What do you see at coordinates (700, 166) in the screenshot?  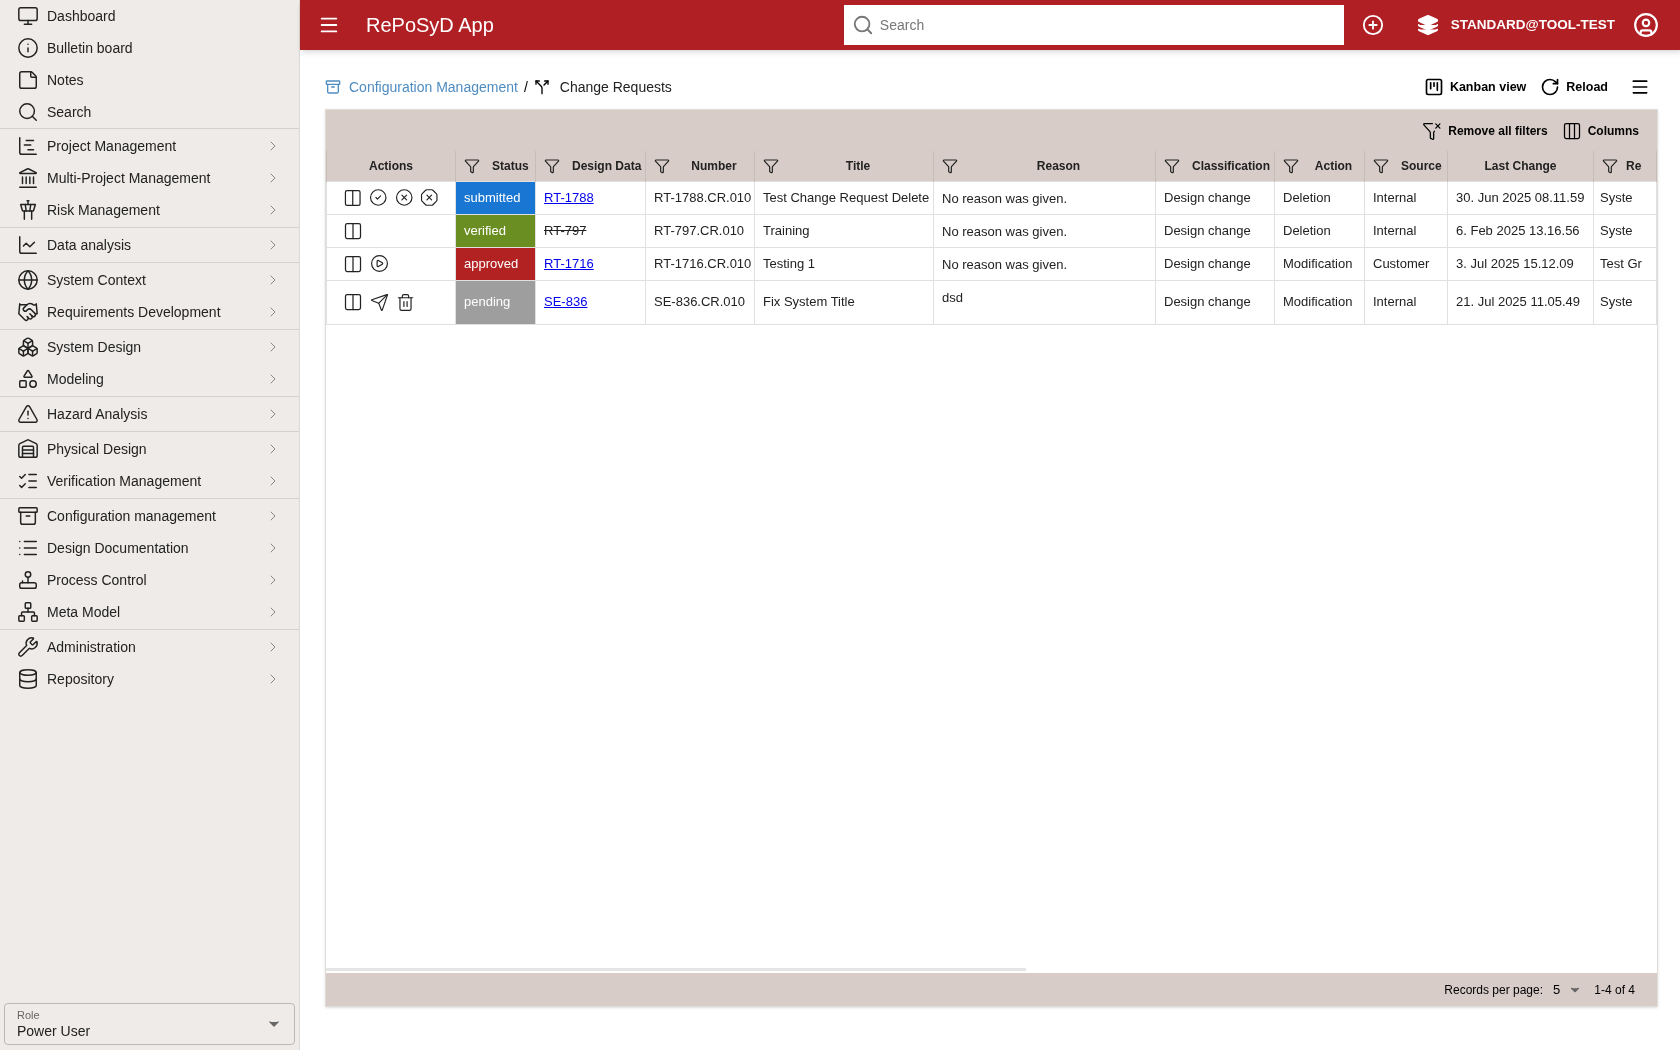 I see `column-header: Number` at bounding box center [700, 166].